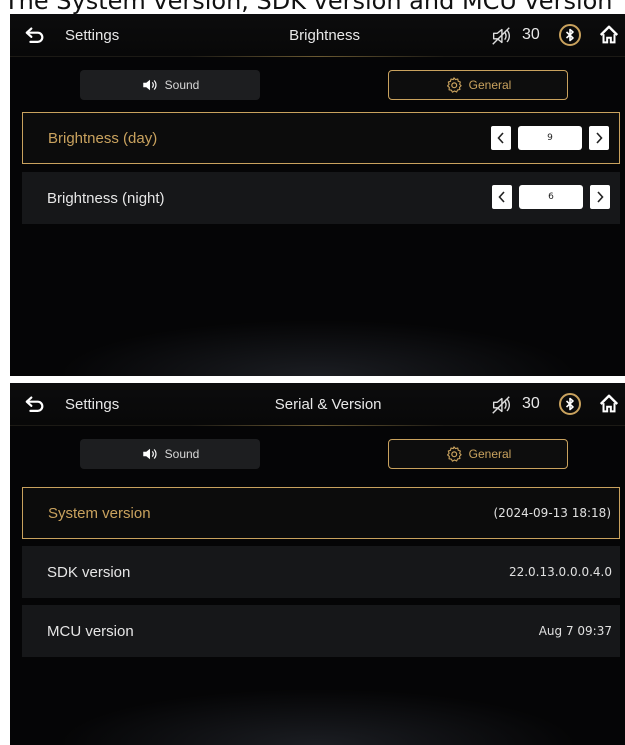  Describe the element at coordinates (328, 404) in the screenshot. I see `page-title: Serial & Version` at that location.